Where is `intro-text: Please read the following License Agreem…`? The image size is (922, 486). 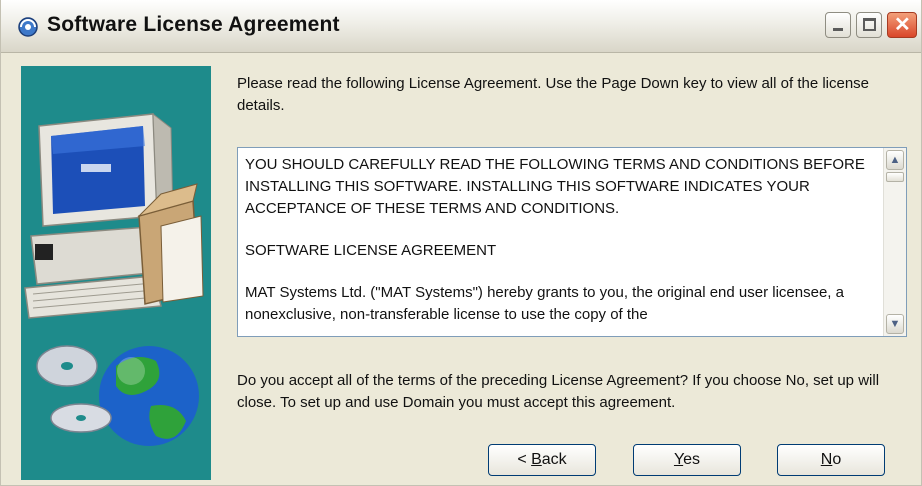
intro-text: Please read the following License Agreem… is located at coordinates (553, 94).